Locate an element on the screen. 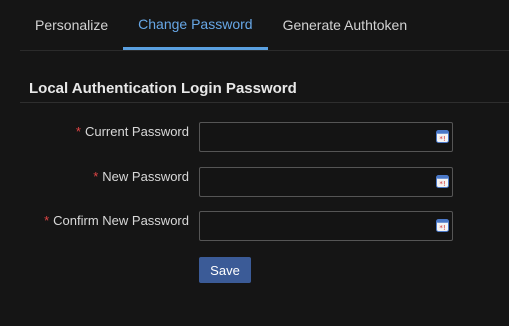  confirm-password-row: * Confirm New Password *! is located at coordinates (254, 226).